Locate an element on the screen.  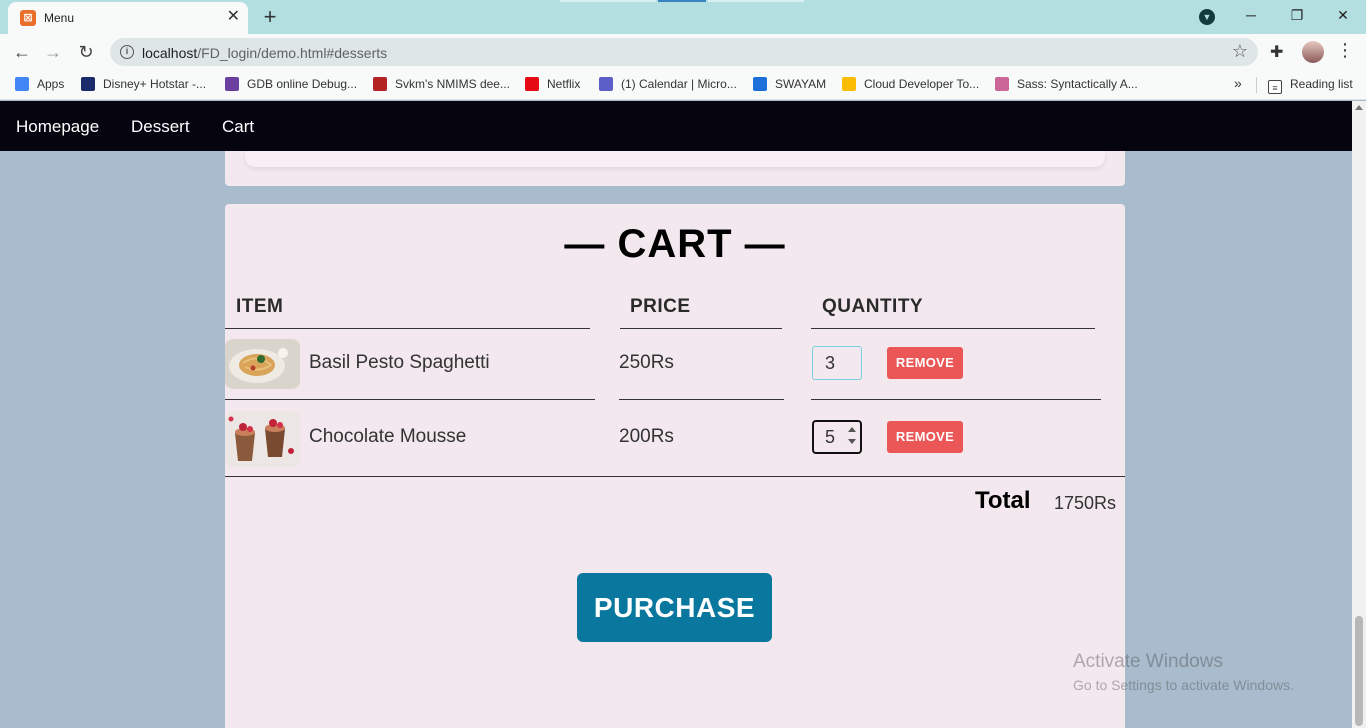
quantity-column-header: QUANTITY is located at coordinates (873, 306).